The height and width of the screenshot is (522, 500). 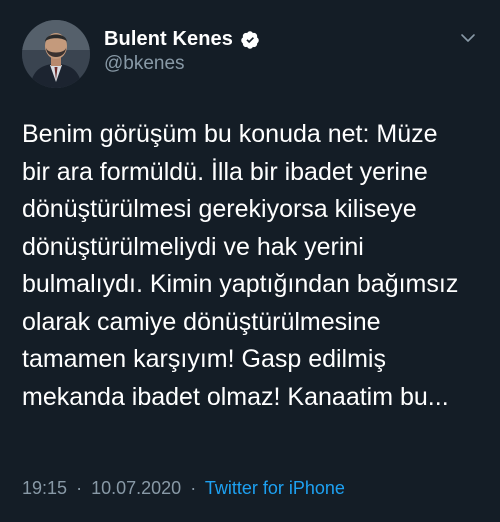 I want to click on tweet-line: bir ara formüldü. İlla bir ibadet yerine, so click(x=225, y=171).